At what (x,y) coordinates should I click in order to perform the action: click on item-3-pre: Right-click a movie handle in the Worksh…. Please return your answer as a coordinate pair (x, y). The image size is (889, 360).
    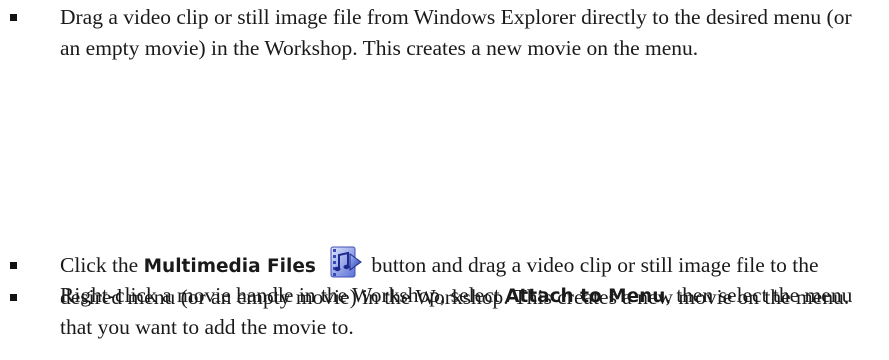
    Looking at the image, I should click on (283, 295).